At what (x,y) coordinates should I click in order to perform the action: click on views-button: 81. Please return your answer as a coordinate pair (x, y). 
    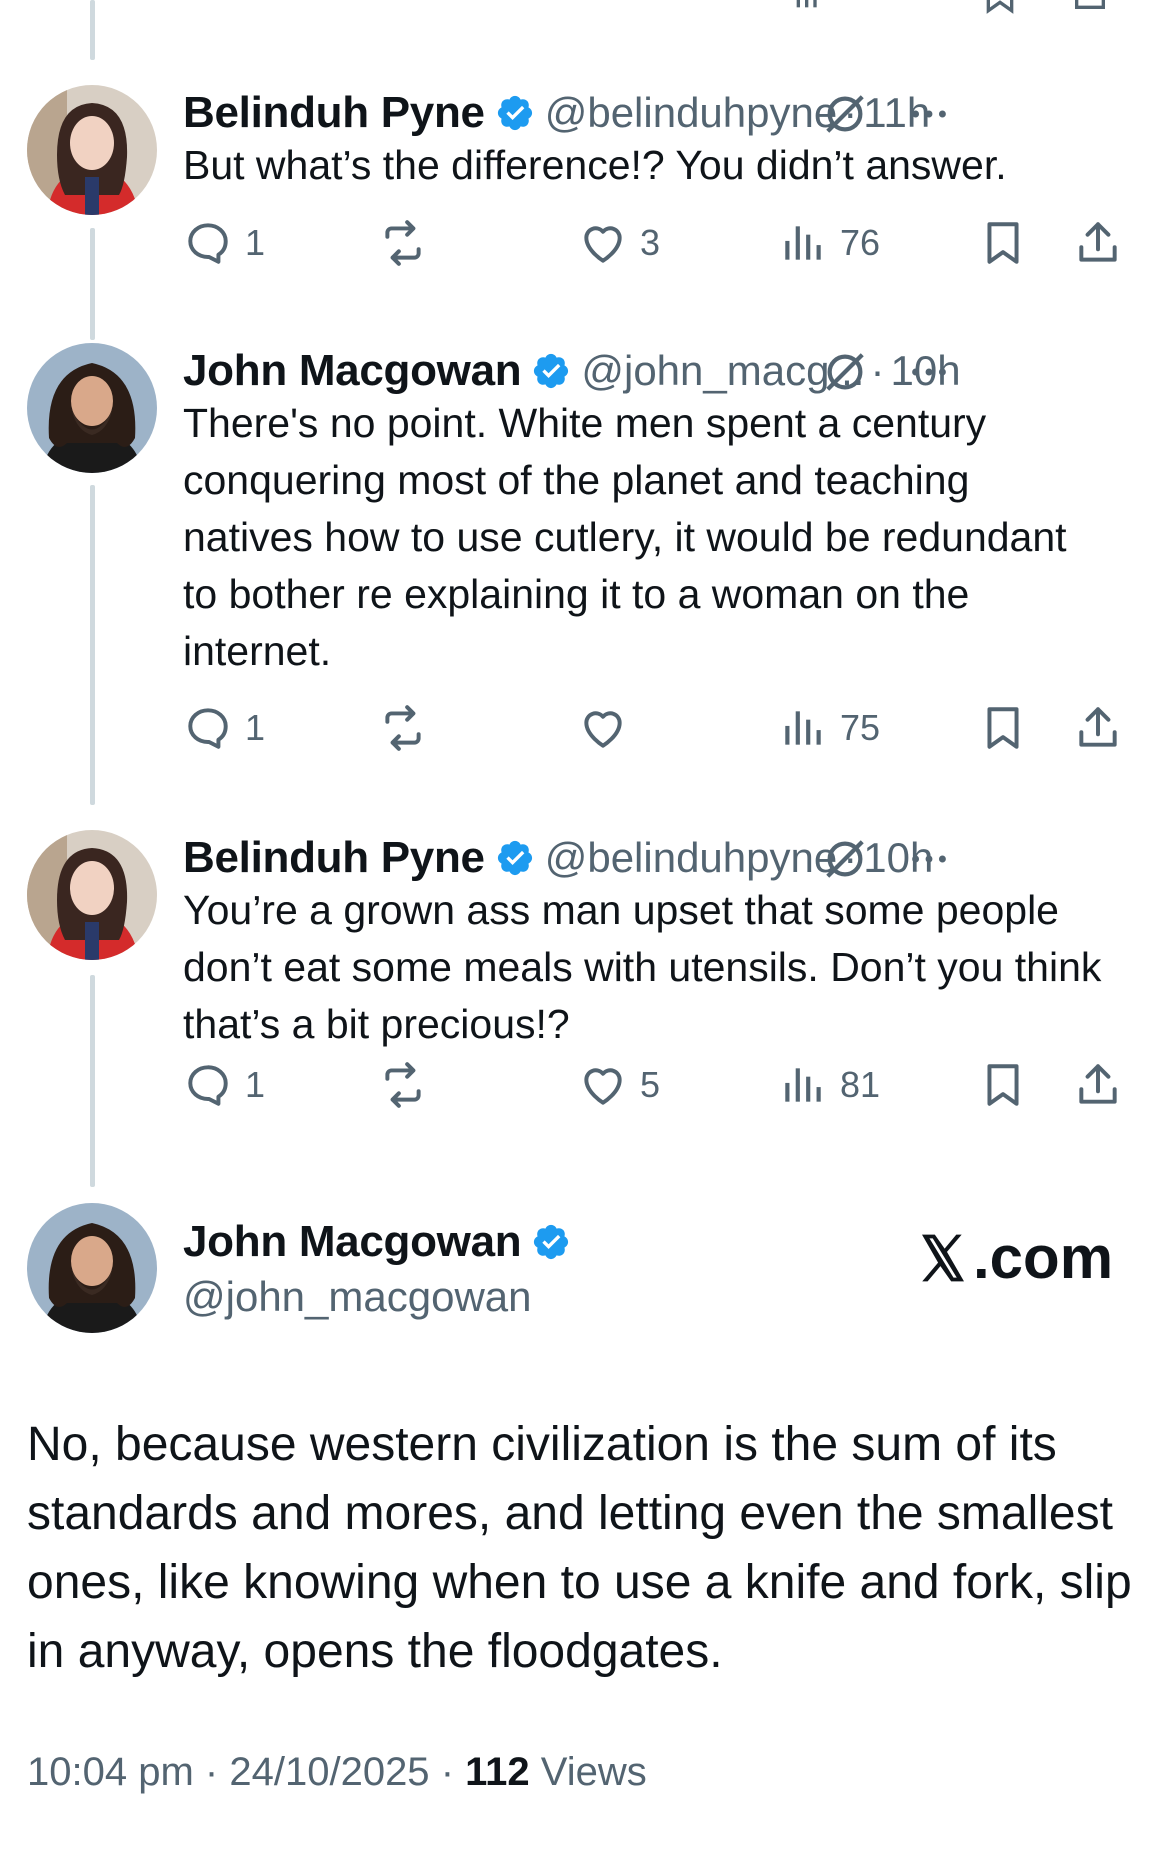
    Looking at the image, I should click on (829, 1085).